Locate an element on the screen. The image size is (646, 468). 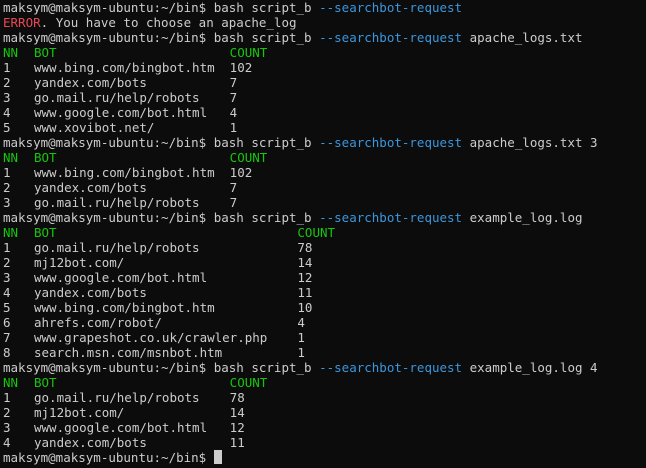
command-args: apache_logs.txt is located at coordinates (522, 37).